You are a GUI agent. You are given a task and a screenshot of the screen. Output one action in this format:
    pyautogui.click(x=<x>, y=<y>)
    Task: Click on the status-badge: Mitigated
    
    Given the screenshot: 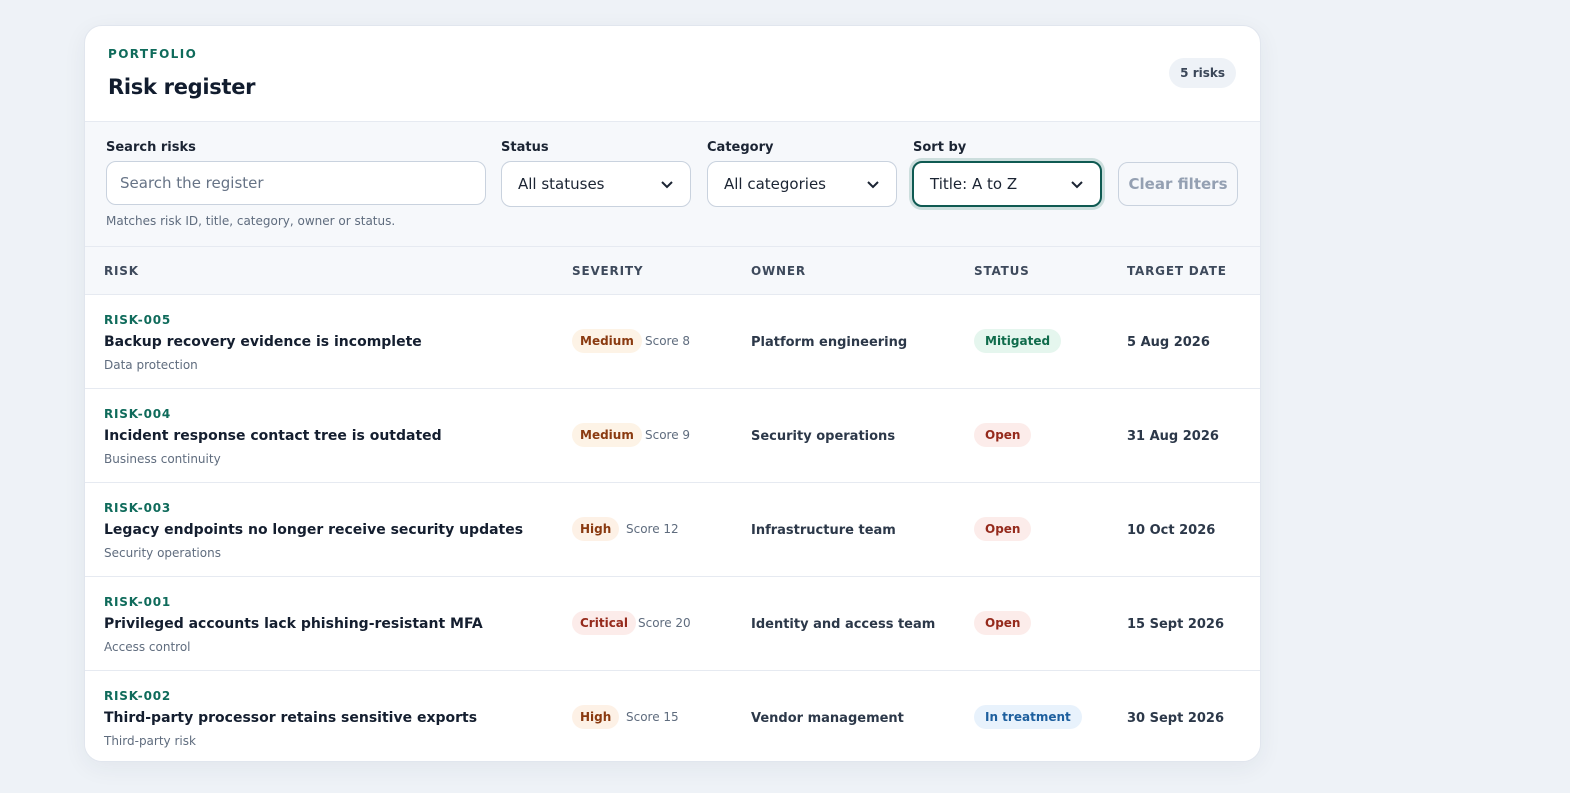 What is the action you would take?
    pyautogui.click(x=1018, y=341)
    